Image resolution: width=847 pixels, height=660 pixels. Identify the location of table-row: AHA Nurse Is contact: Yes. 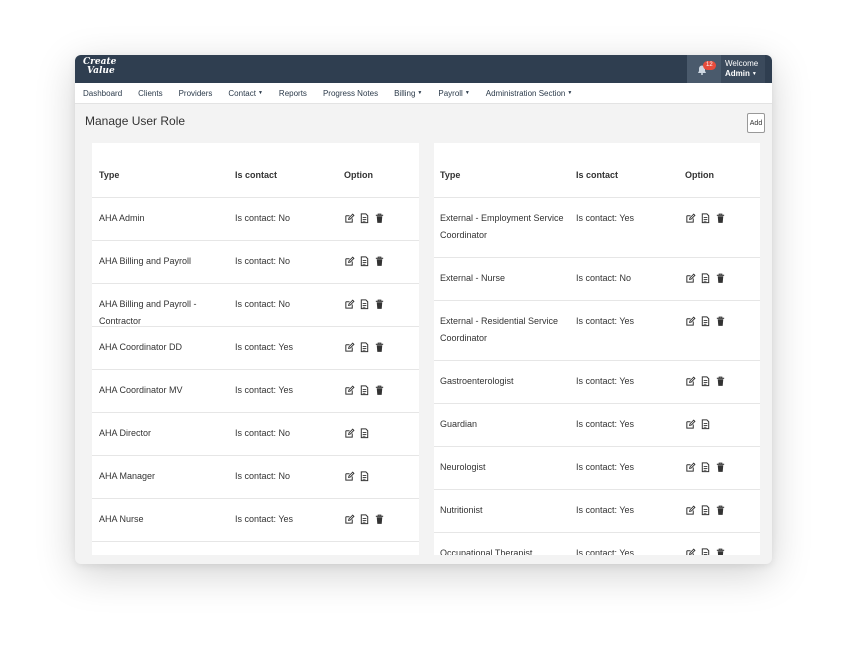
(255, 520).